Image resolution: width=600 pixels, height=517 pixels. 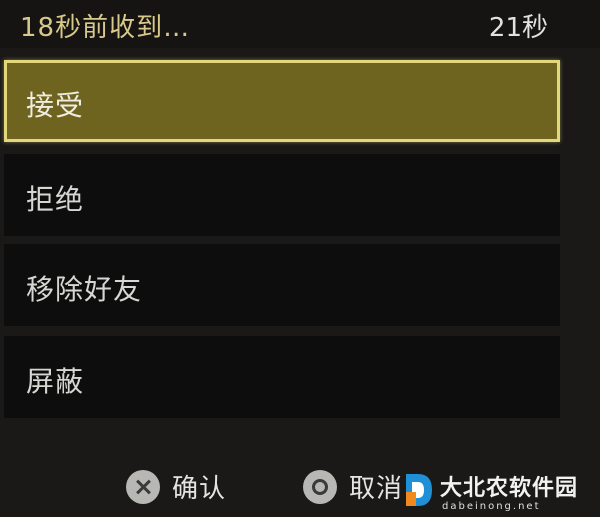 I want to click on menu-item-remove-friend: 移除好友, so click(x=282, y=285).